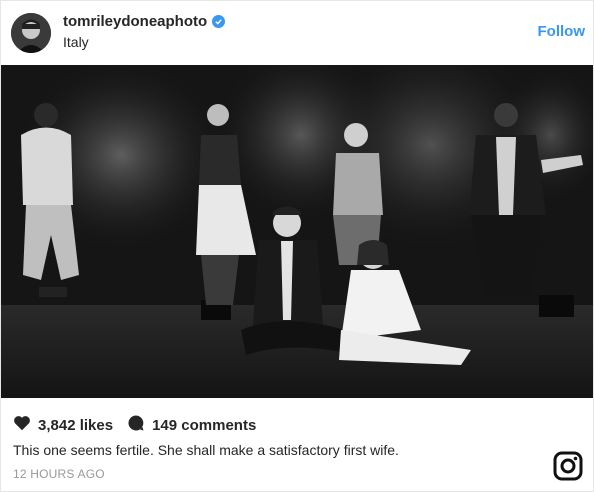  What do you see at coordinates (562, 31) in the screenshot?
I see `follow-button: Follow` at bounding box center [562, 31].